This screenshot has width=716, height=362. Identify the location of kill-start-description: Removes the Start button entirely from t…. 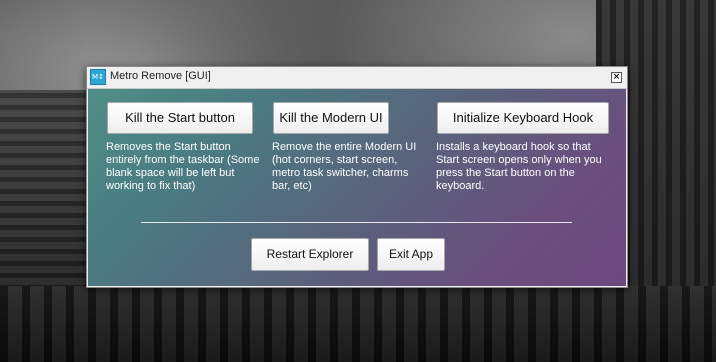
(183, 166).